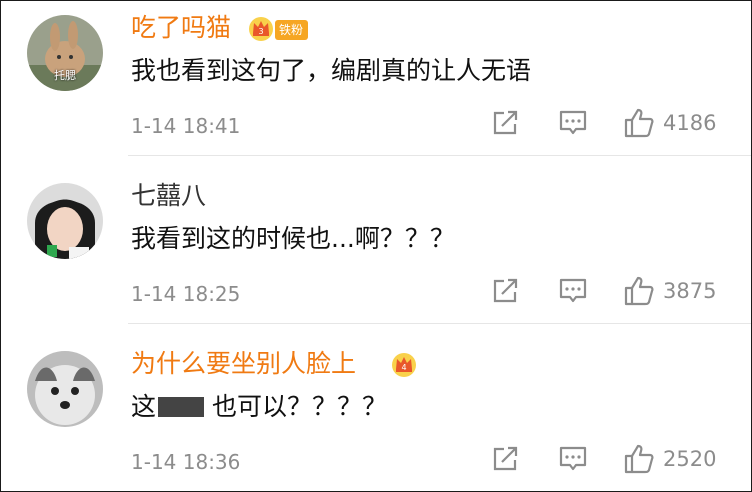  I want to click on vip-crown-icon: 3, so click(261, 29).